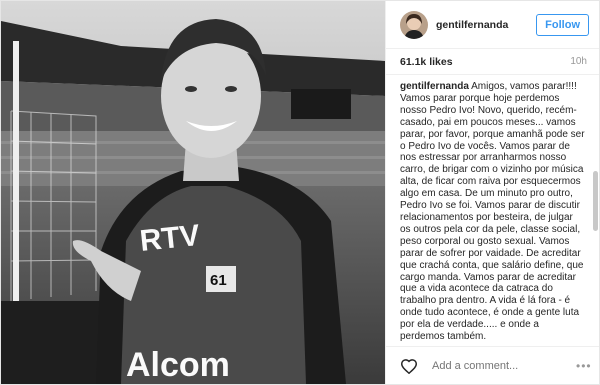  I want to click on comment-input, so click(503, 365).